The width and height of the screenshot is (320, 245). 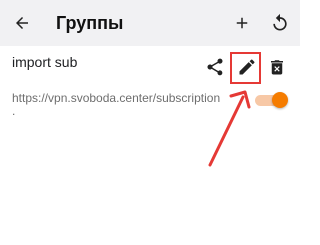 I want to click on plus-icon, so click(x=242, y=23).